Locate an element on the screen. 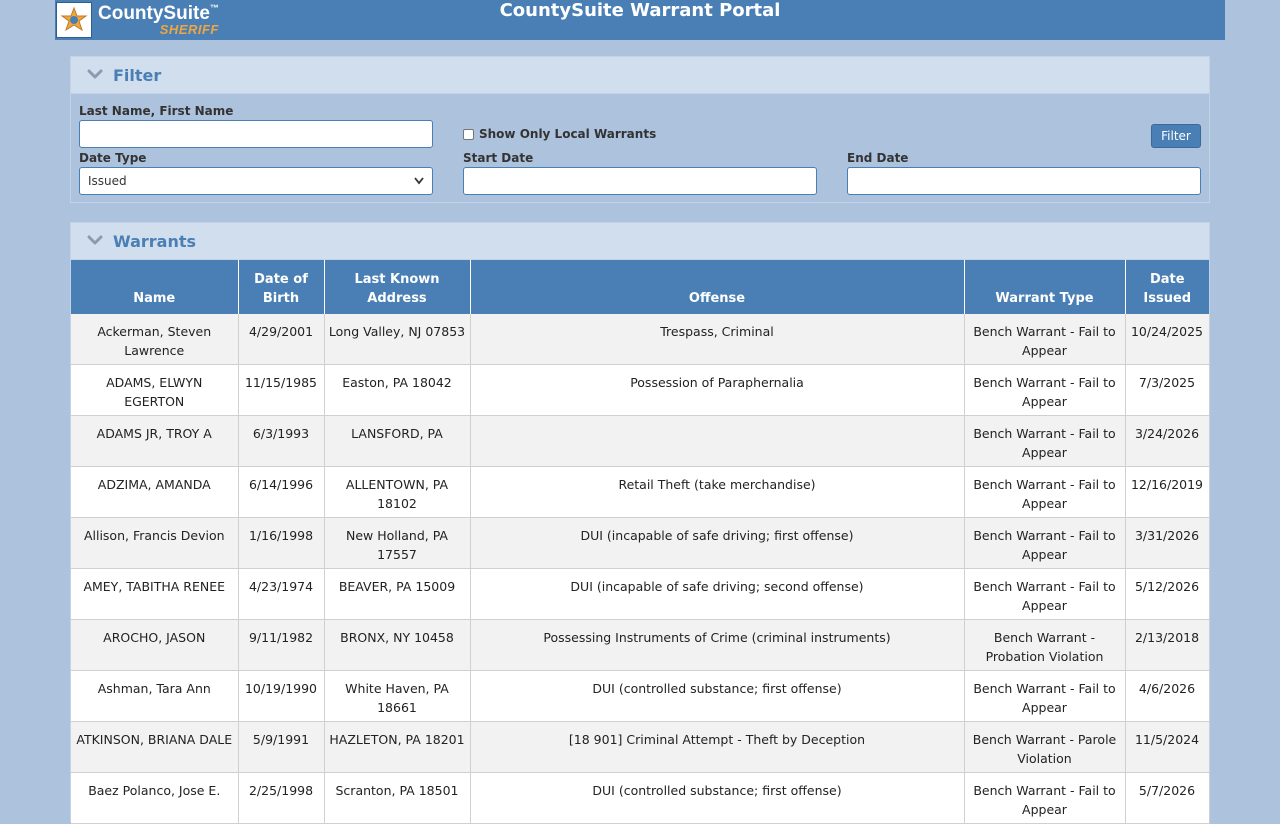  cell-dob: 2/25/1998 is located at coordinates (281, 798).